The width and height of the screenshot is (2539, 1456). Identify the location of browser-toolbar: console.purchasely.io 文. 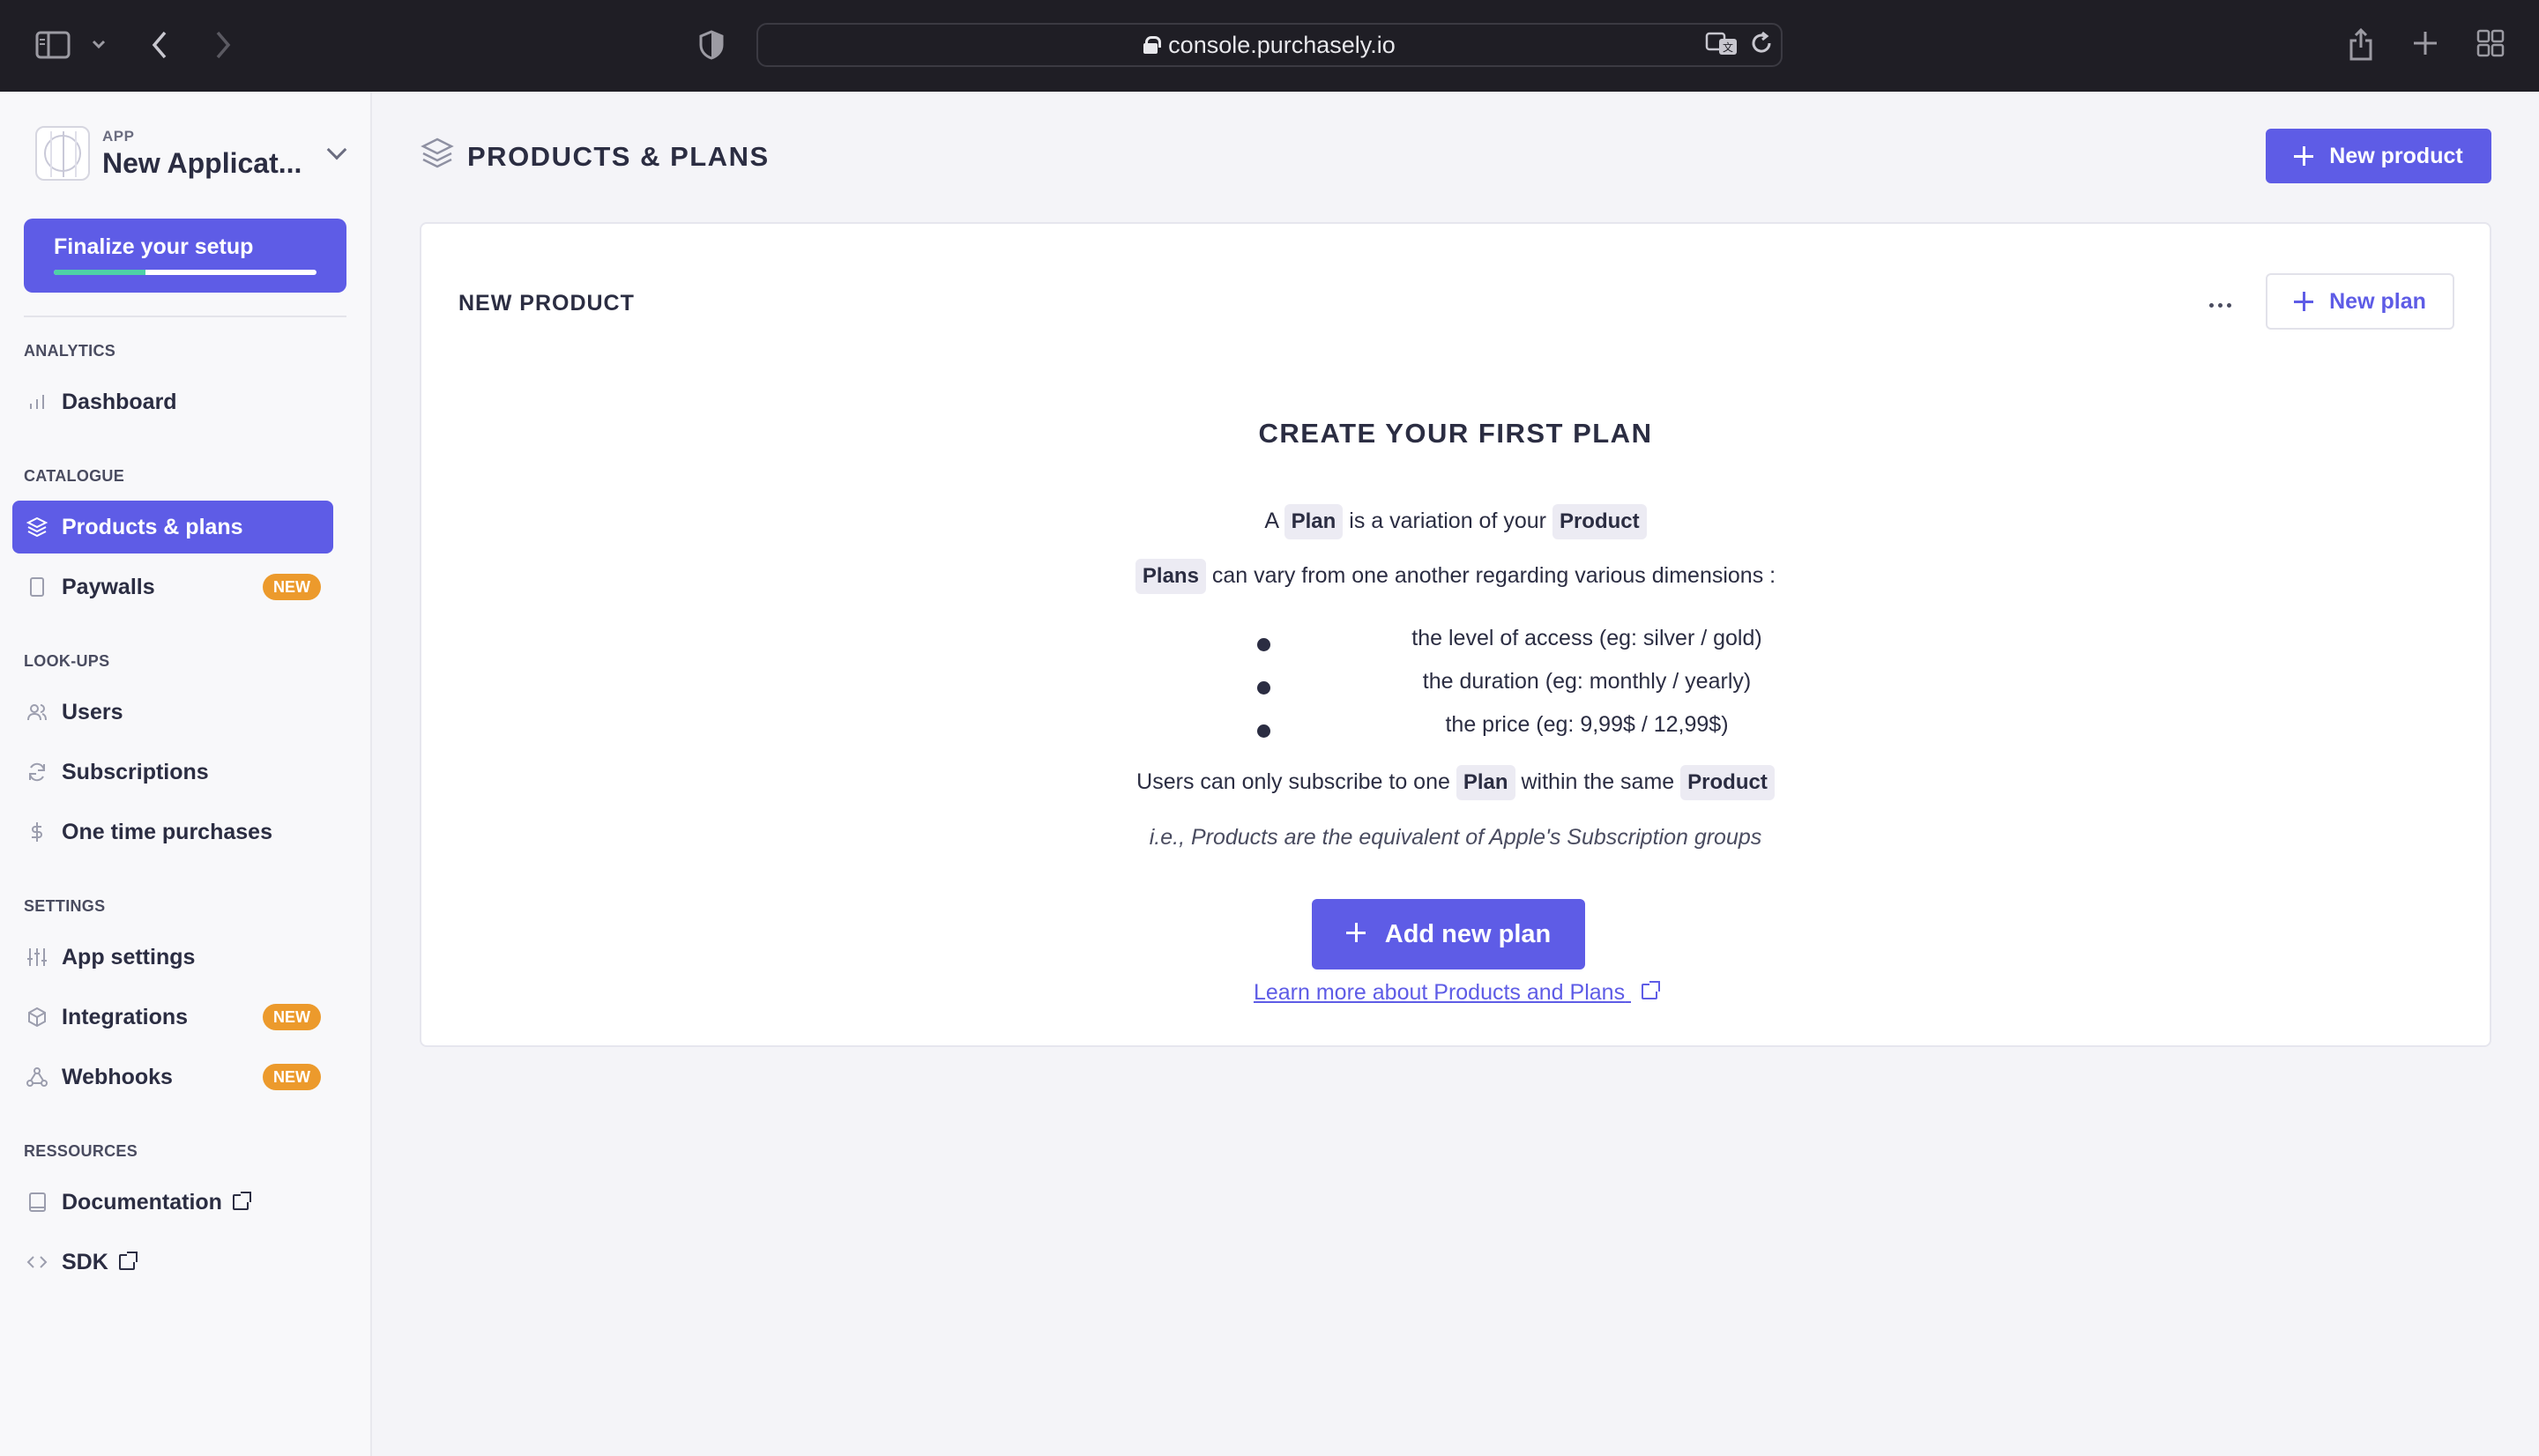
(1269, 46).